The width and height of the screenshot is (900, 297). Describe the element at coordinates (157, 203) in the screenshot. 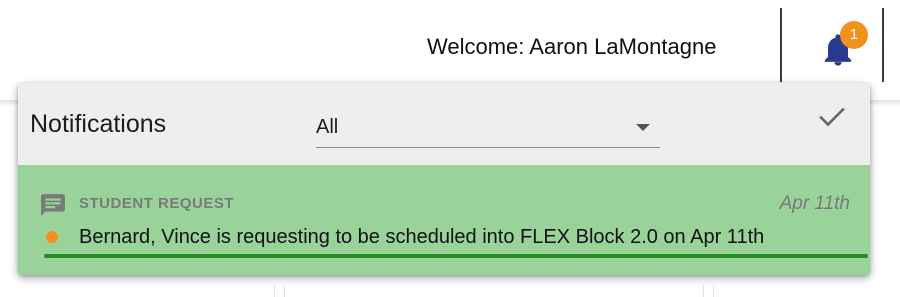

I see `notification-type-label: STUDENT REQUEST` at that location.